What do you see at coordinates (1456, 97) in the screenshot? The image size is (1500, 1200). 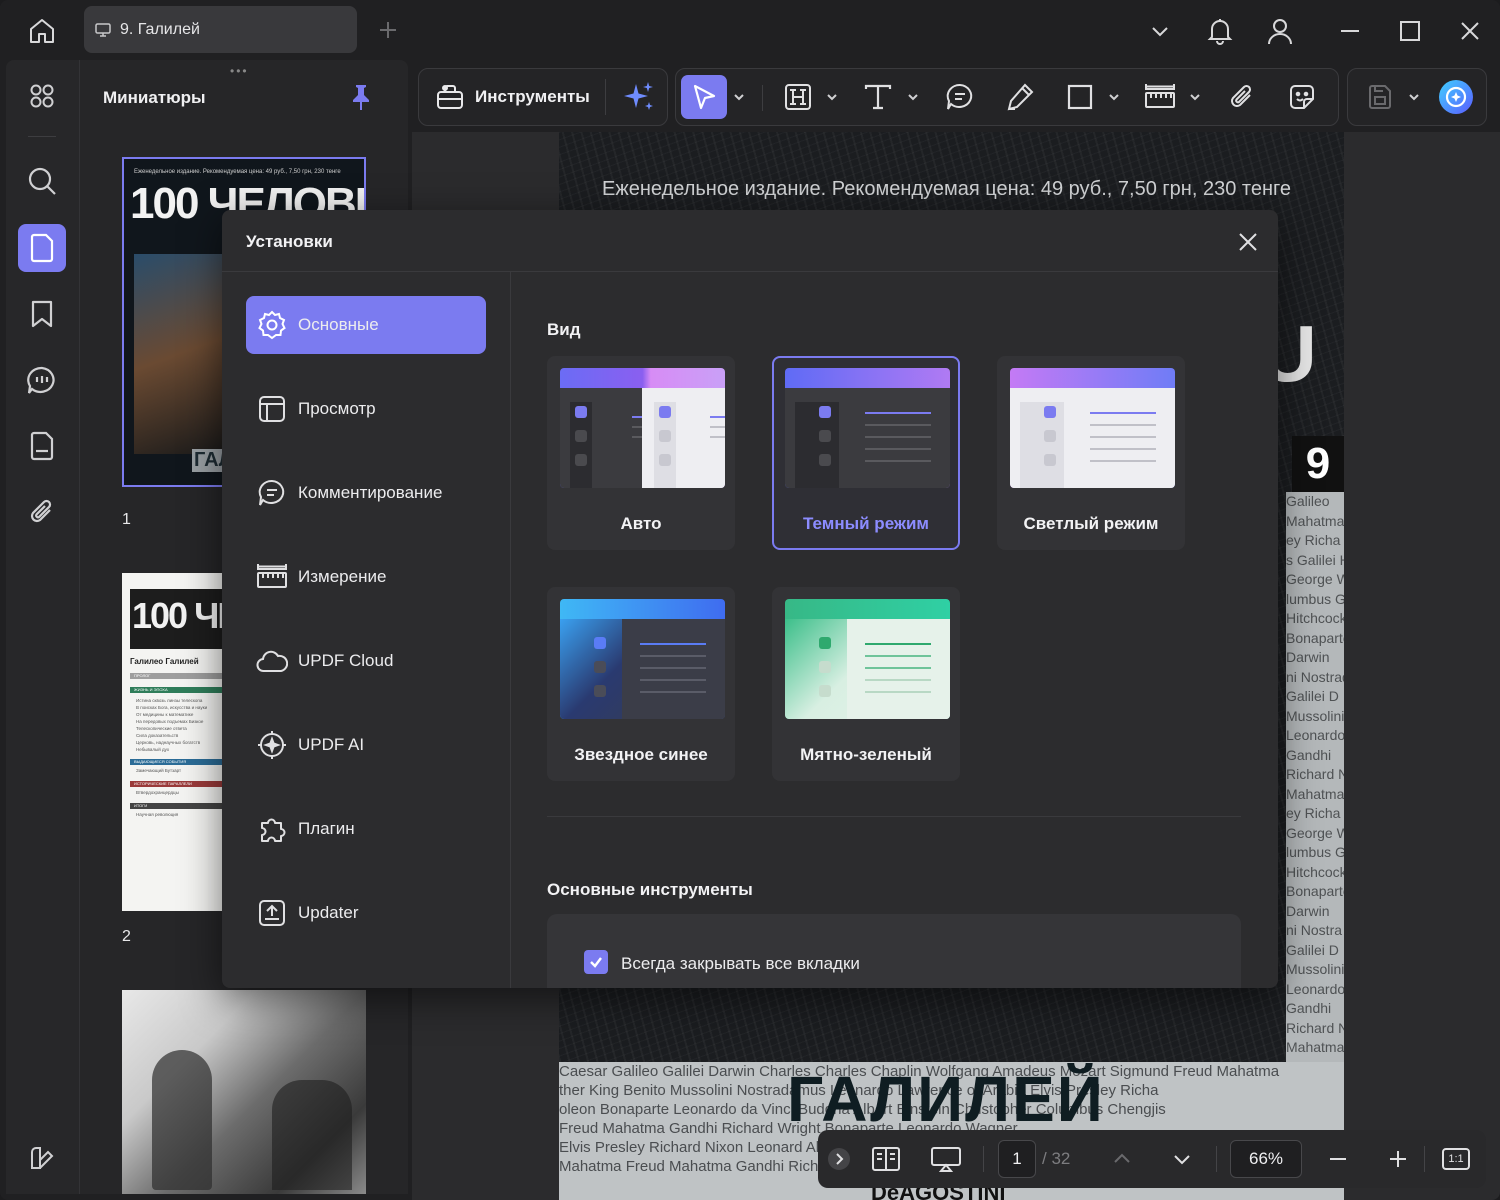 I see `updf-ai-button` at bounding box center [1456, 97].